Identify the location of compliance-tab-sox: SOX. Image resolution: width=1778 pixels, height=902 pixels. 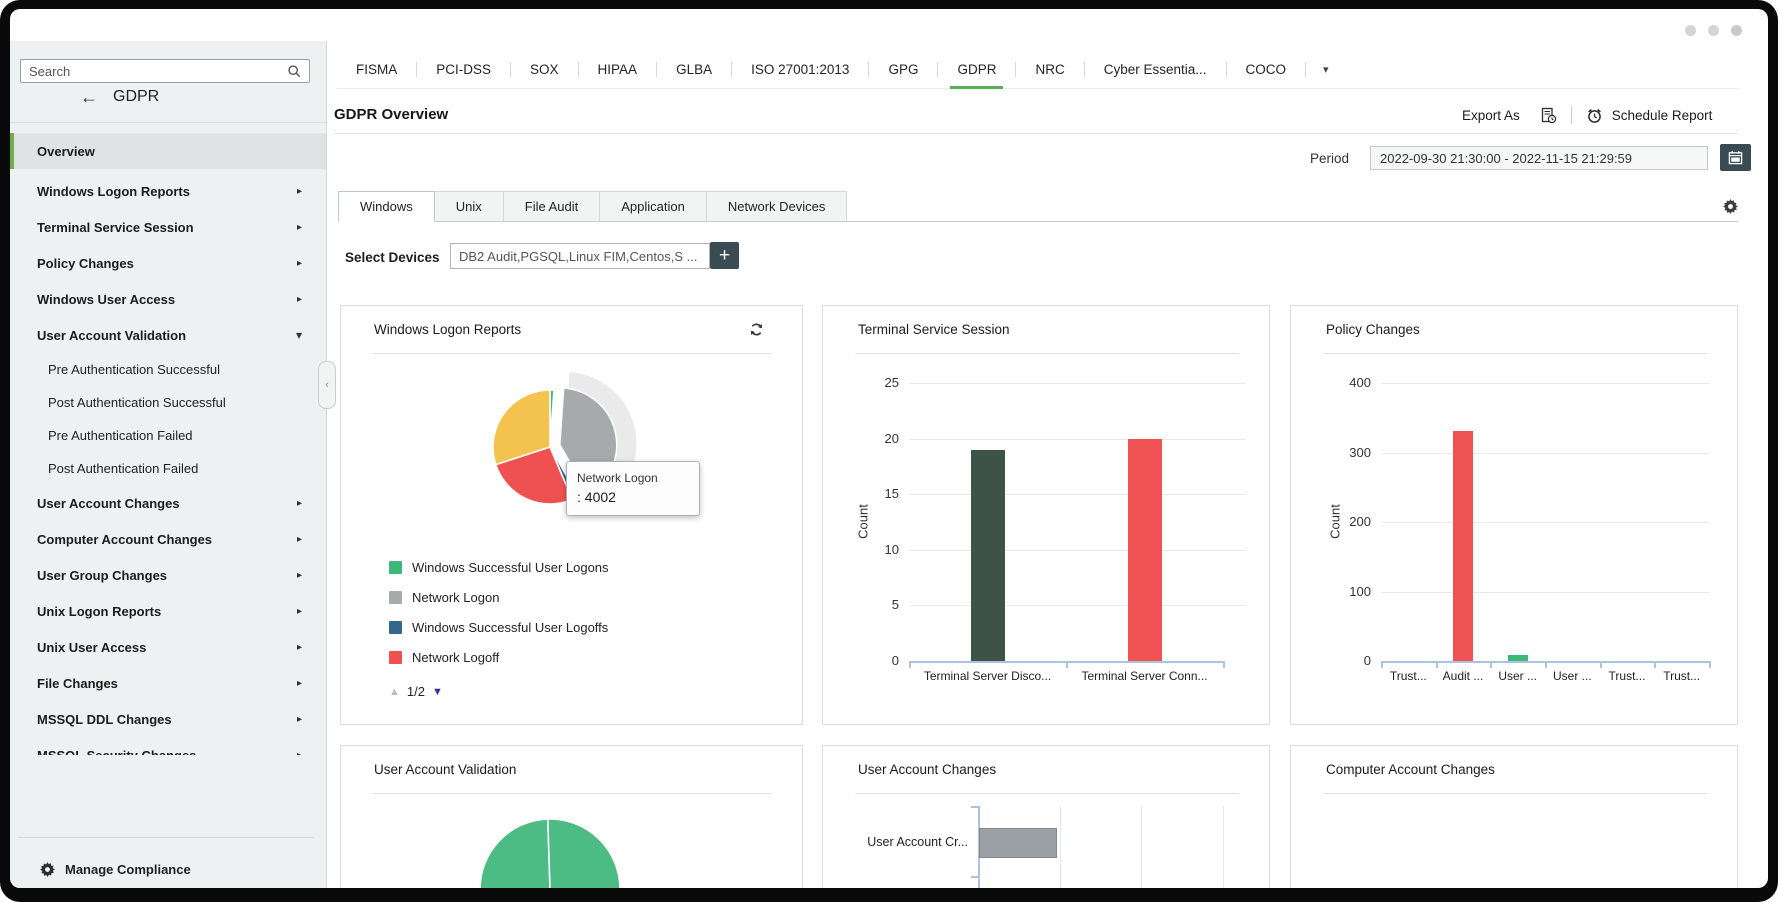
(544, 69).